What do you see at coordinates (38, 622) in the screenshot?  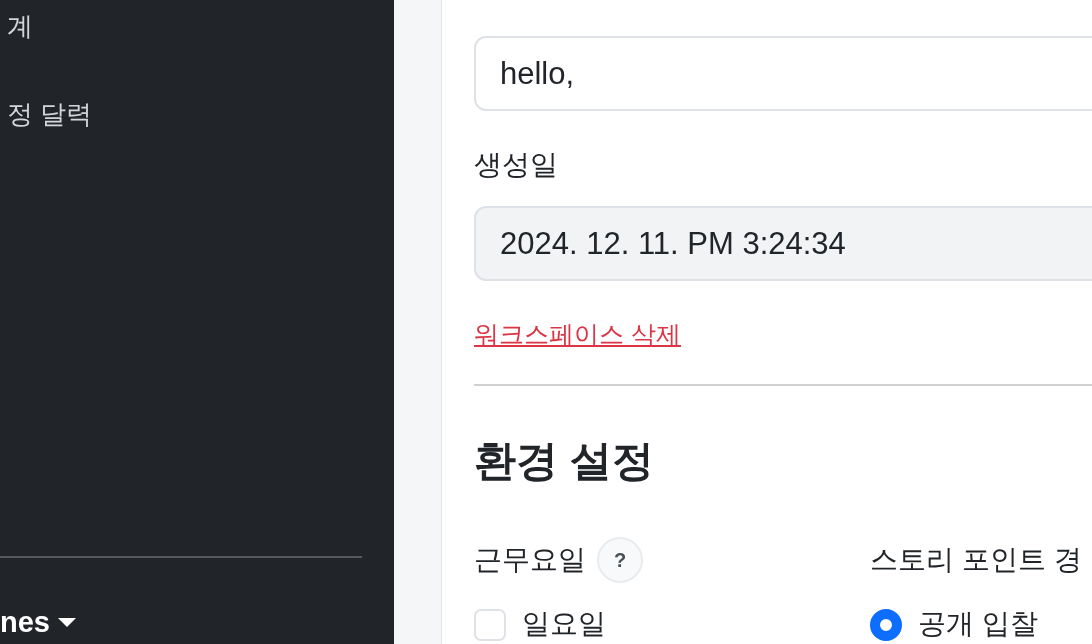 I see `menu-toggle: nes` at bounding box center [38, 622].